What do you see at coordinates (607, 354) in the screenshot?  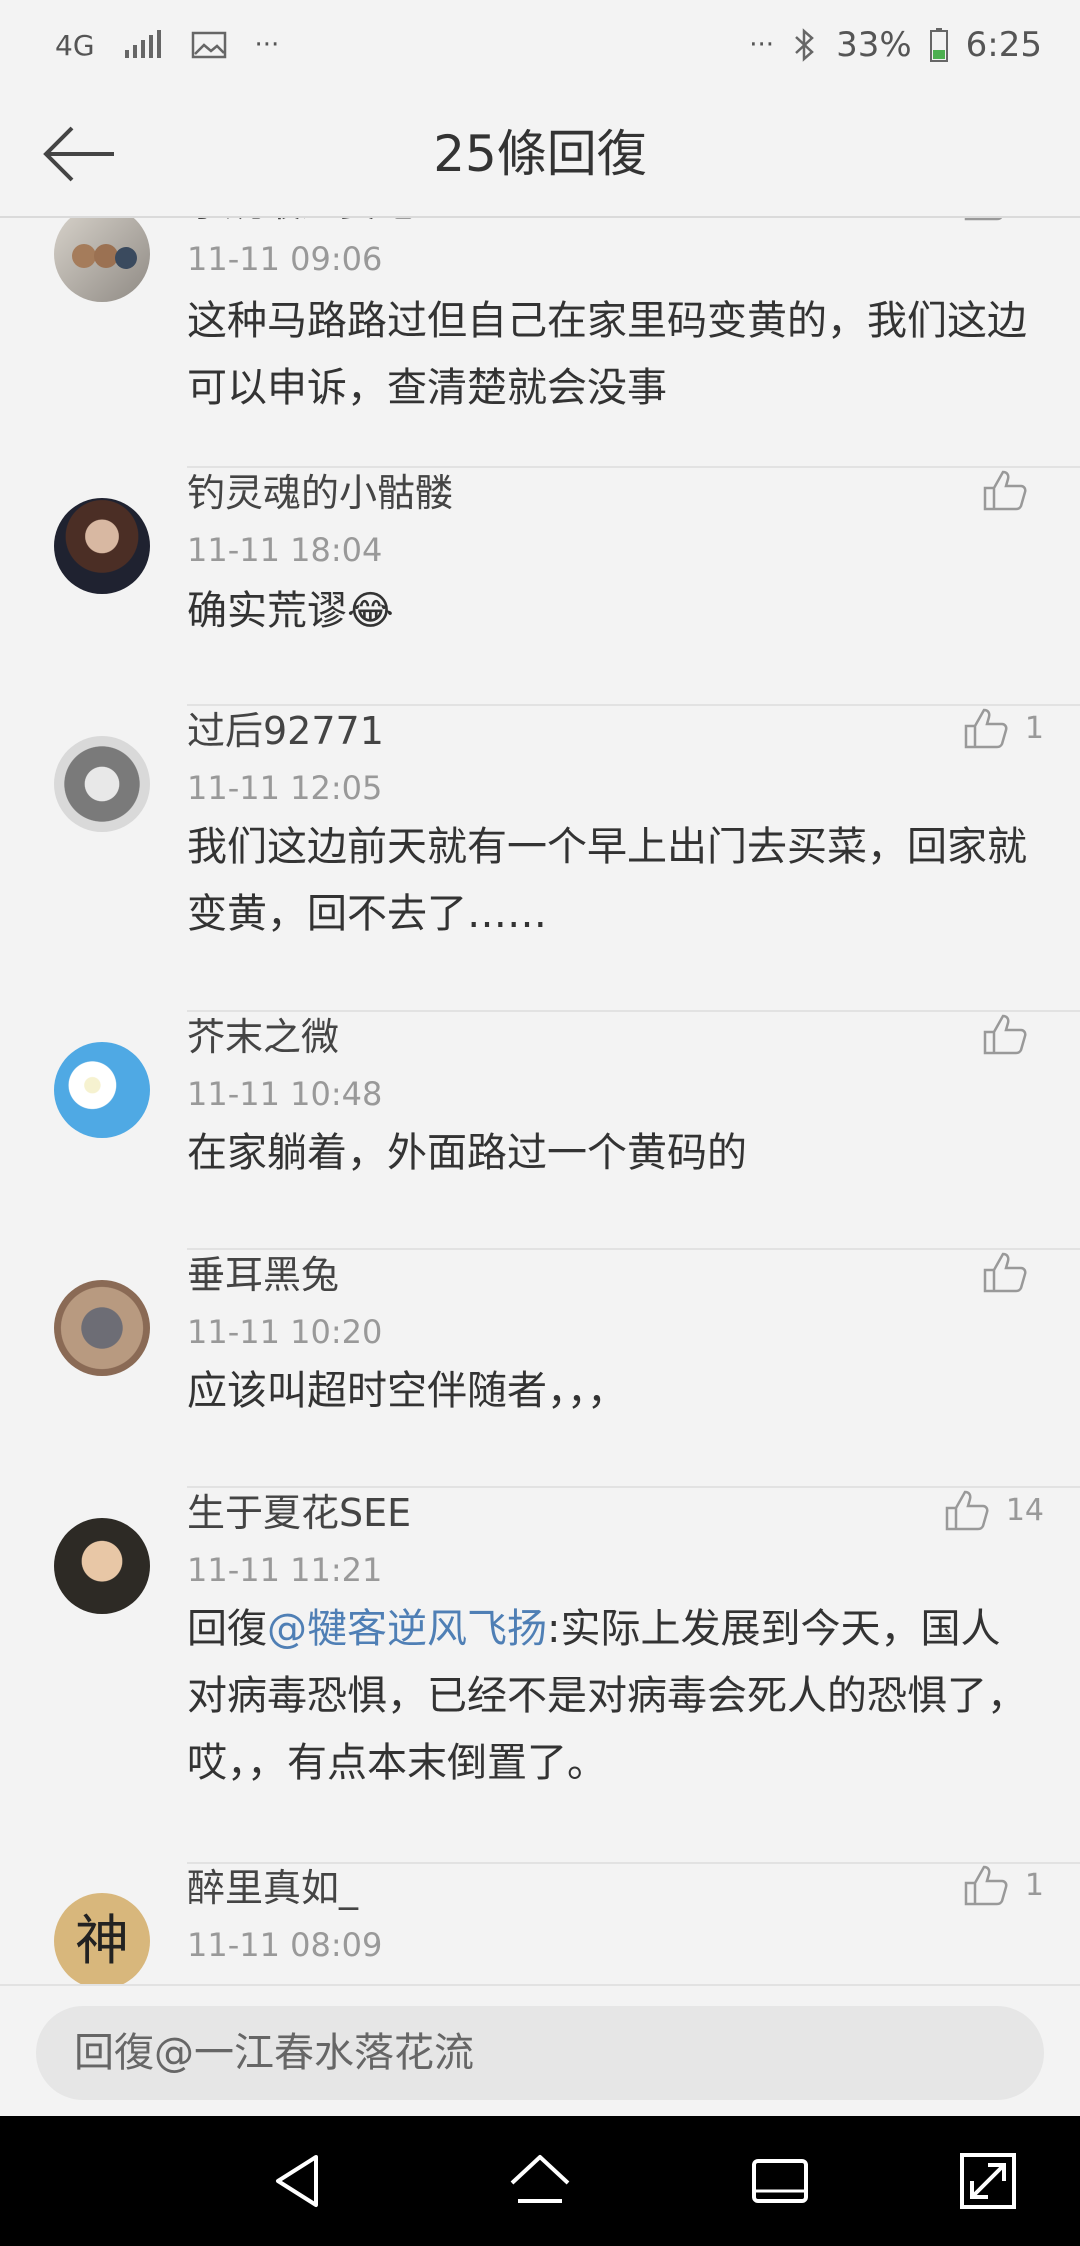 I see `comment-body: 这种马路路过但自己在家里码变黄的，我们这边可以申诉，查清楚就会没事` at bounding box center [607, 354].